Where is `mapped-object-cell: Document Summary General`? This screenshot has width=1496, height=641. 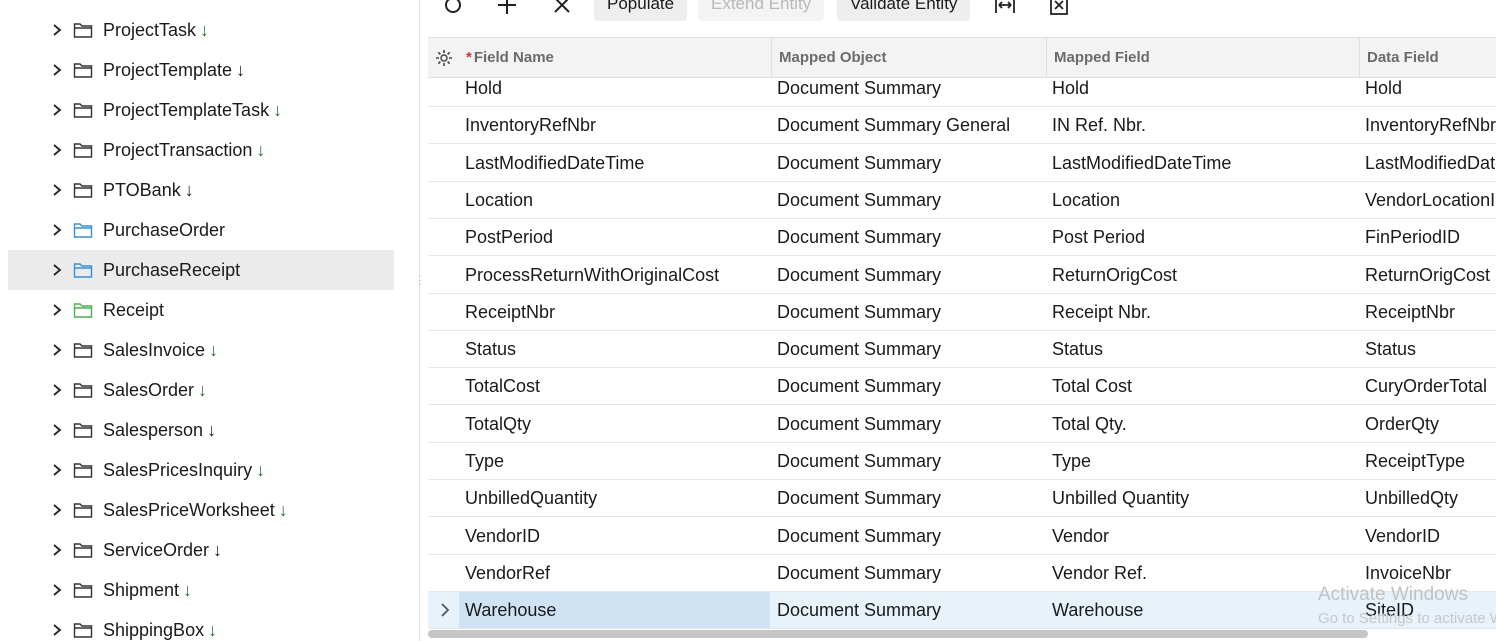
mapped-object-cell: Document Summary General is located at coordinates (908, 125).